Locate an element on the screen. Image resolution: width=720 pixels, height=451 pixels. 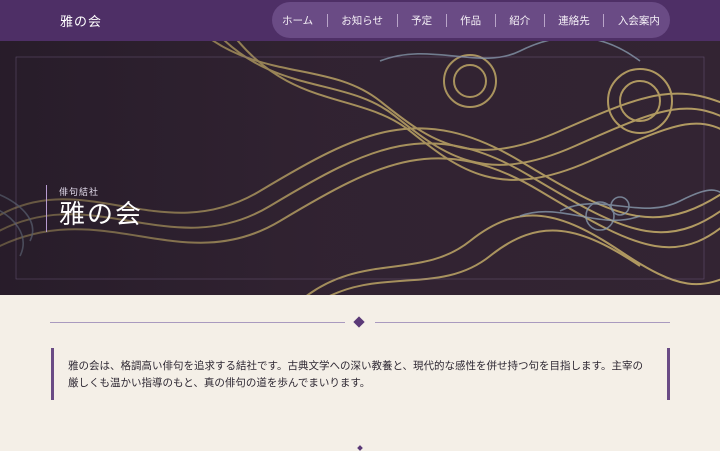
site-title: 雅の会 is located at coordinates (81, 20).